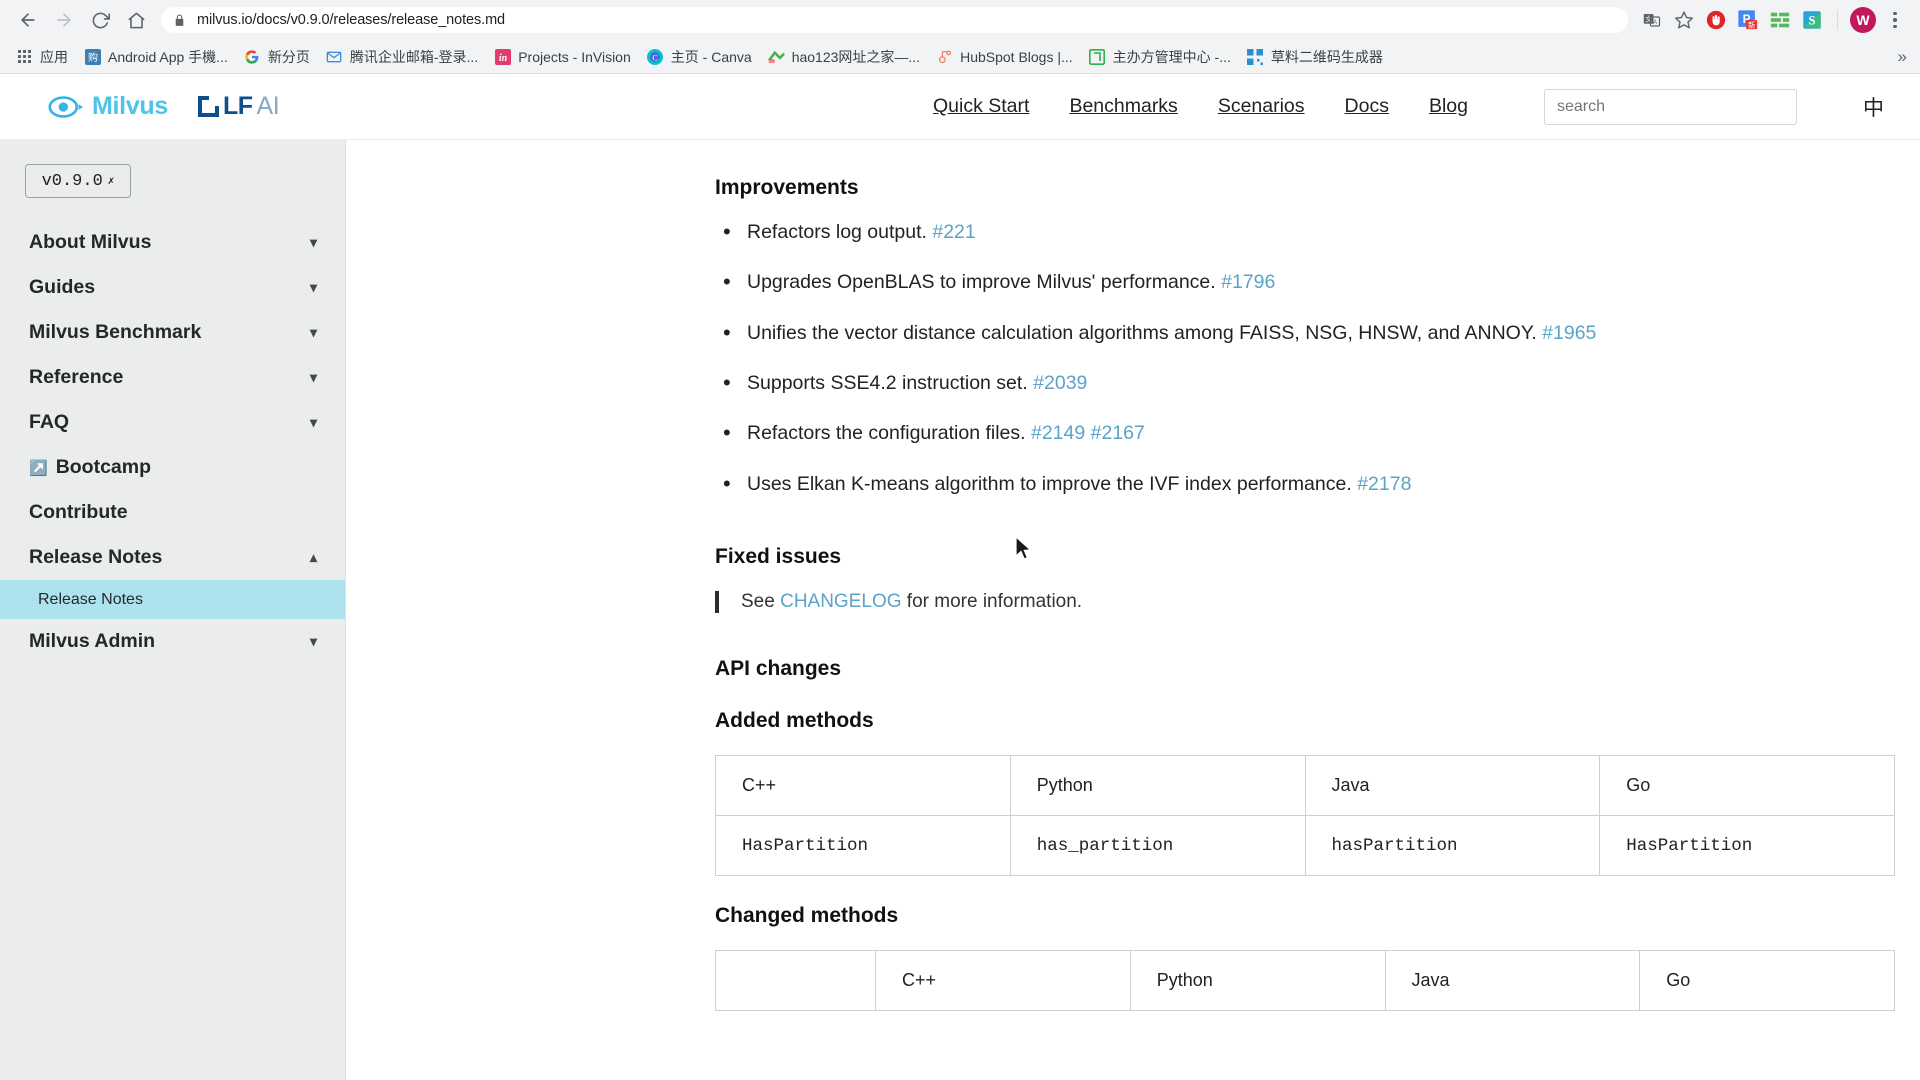 This screenshot has height=1080, width=1920. Describe the element at coordinates (172, 332) in the screenshot. I see `sidebar-item-milvus-benchmark: Milvus Benchmark ▾` at that location.